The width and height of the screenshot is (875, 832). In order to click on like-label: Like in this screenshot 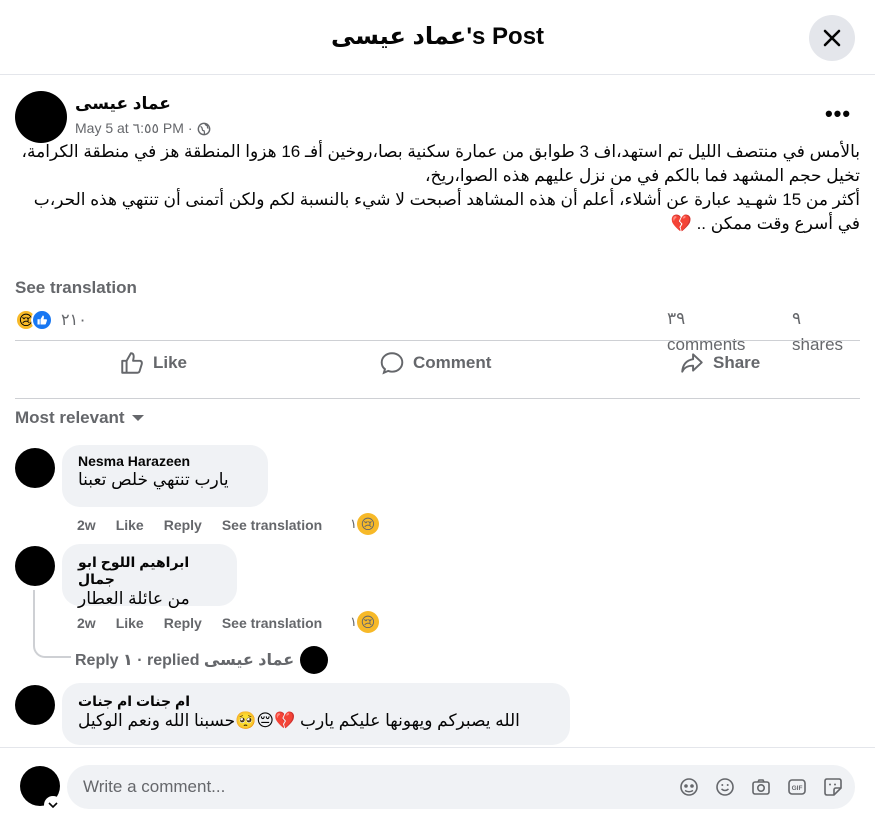, I will do `click(170, 362)`.